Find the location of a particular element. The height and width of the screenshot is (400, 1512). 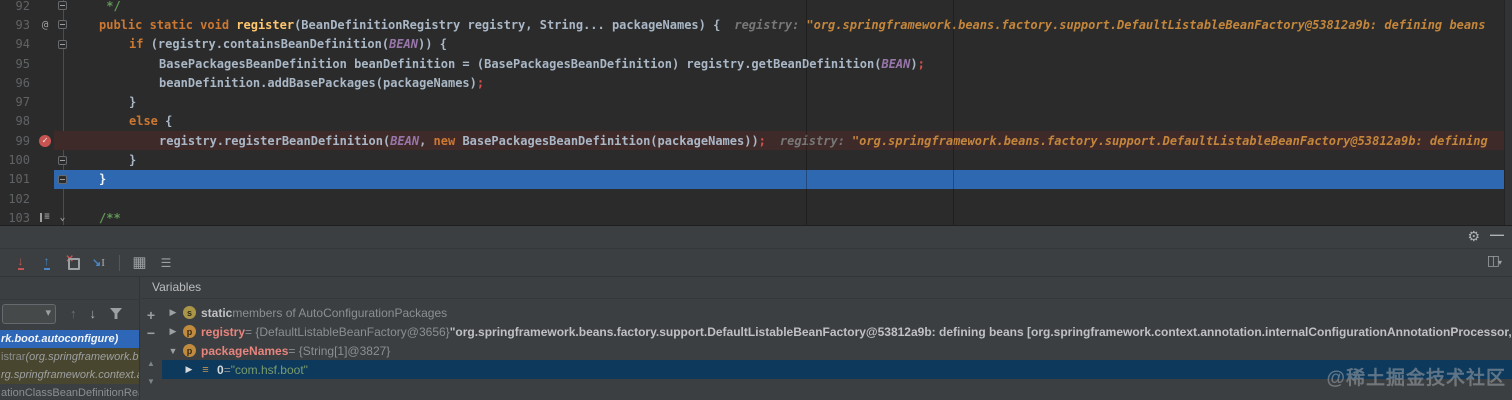

code-line-92: 92 */ is located at coordinates (756, 7).